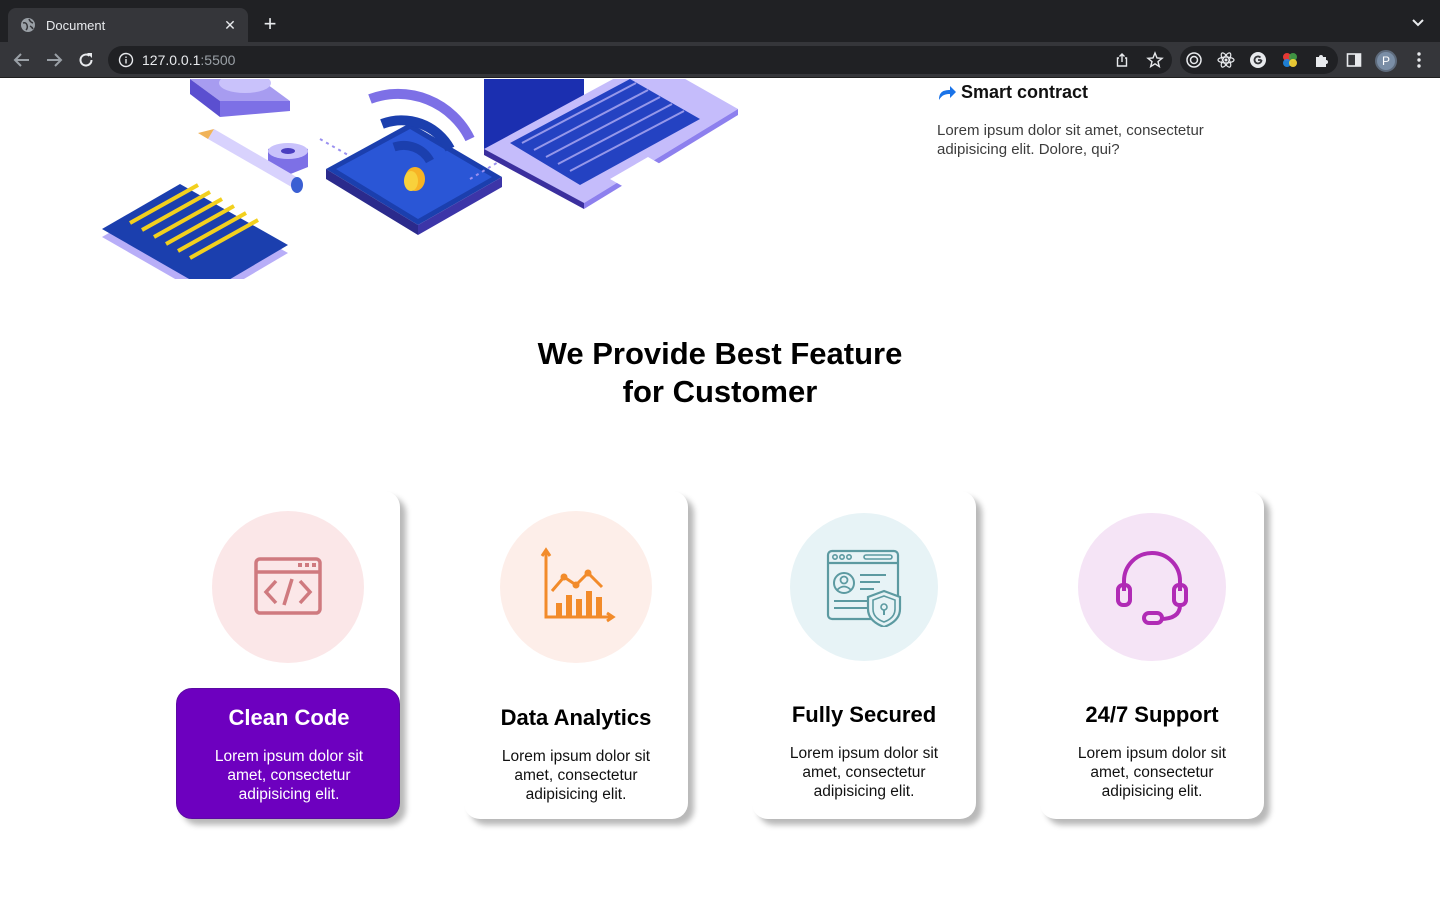 The height and width of the screenshot is (900, 1440). What do you see at coordinates (864, 714) in the screenshot?
I see `card-title: Fully Secured` at bounding box center [864, 714].